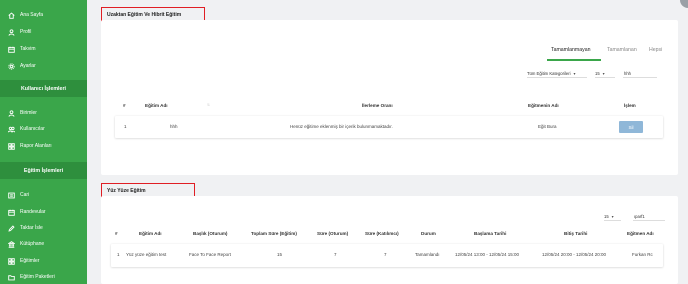 The height and width of the screenshot is (284, 688). I want to click on sidebar-item-birimler: Birimler, so click(22, 113).